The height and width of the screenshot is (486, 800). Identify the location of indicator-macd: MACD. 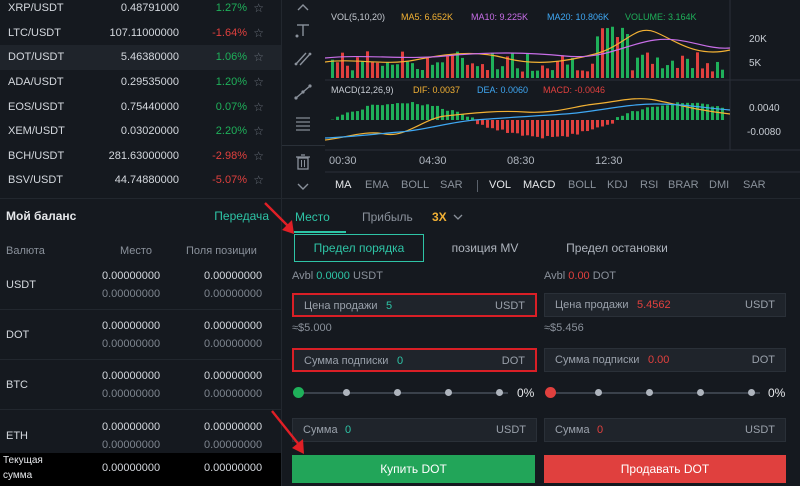
(539, 185).